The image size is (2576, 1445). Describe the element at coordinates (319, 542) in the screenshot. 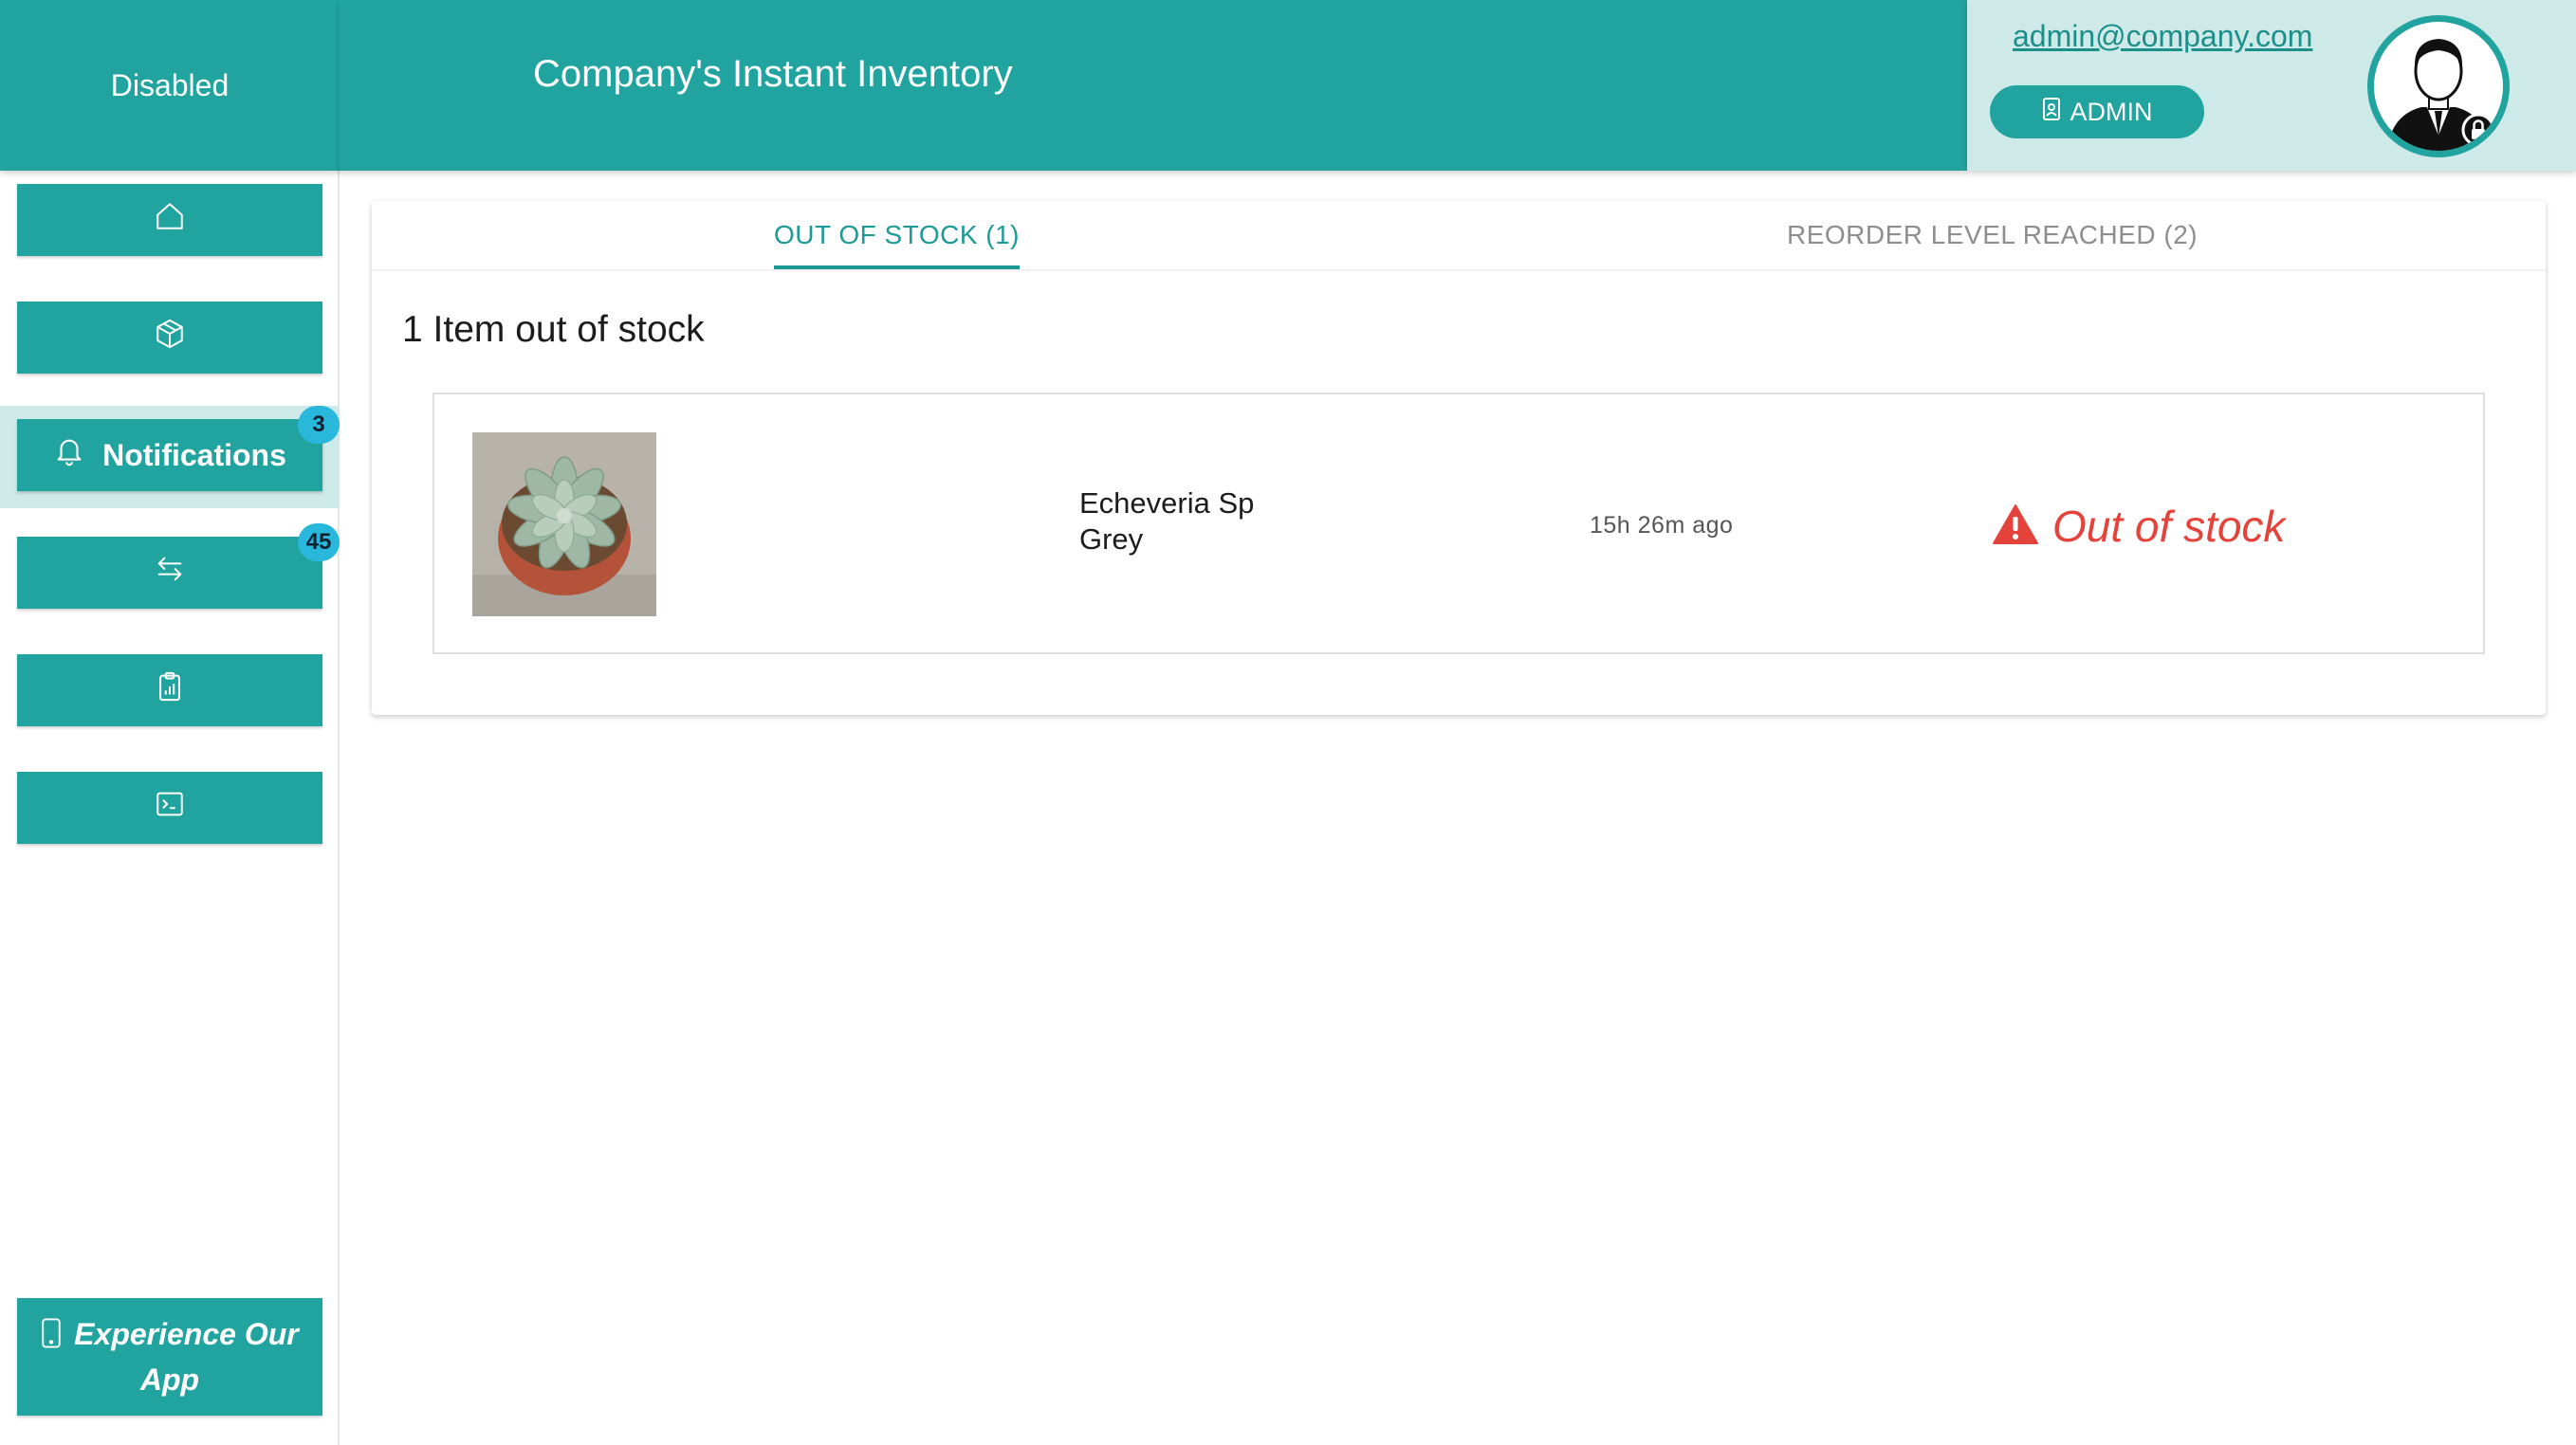

I see `transfers-badge: 45` at that location.